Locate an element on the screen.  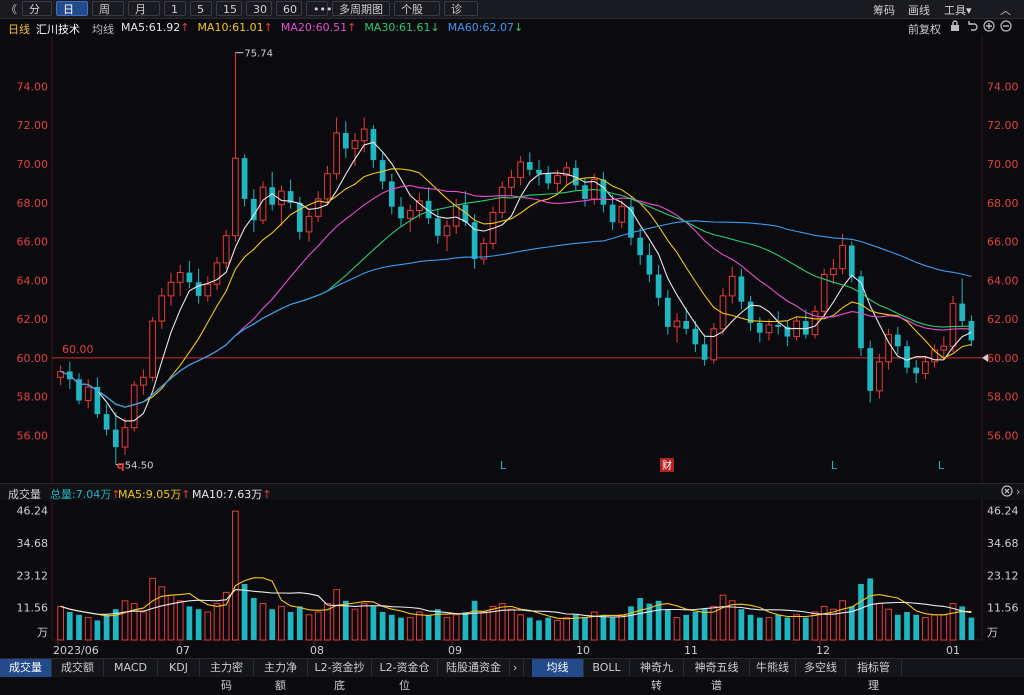
event-marker-0: L is located at coordinates (503, 465).